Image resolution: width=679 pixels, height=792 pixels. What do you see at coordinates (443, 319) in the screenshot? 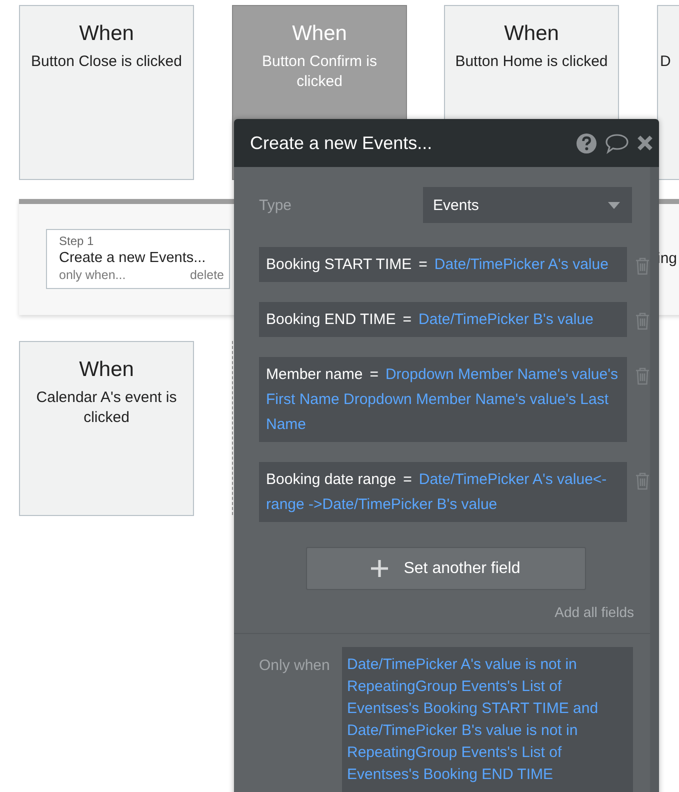
I see `field-assignment: Booking END TIME = Date/TimePicker B's value` at bounding box center [443, 319].